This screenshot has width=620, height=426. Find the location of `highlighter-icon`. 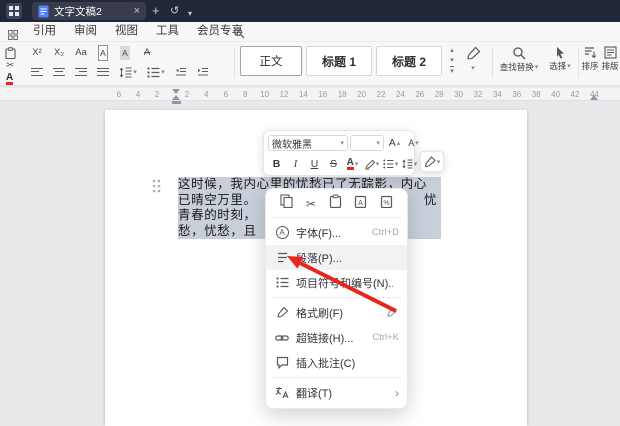

highlighter-icon is located at coordinates (369, 164).